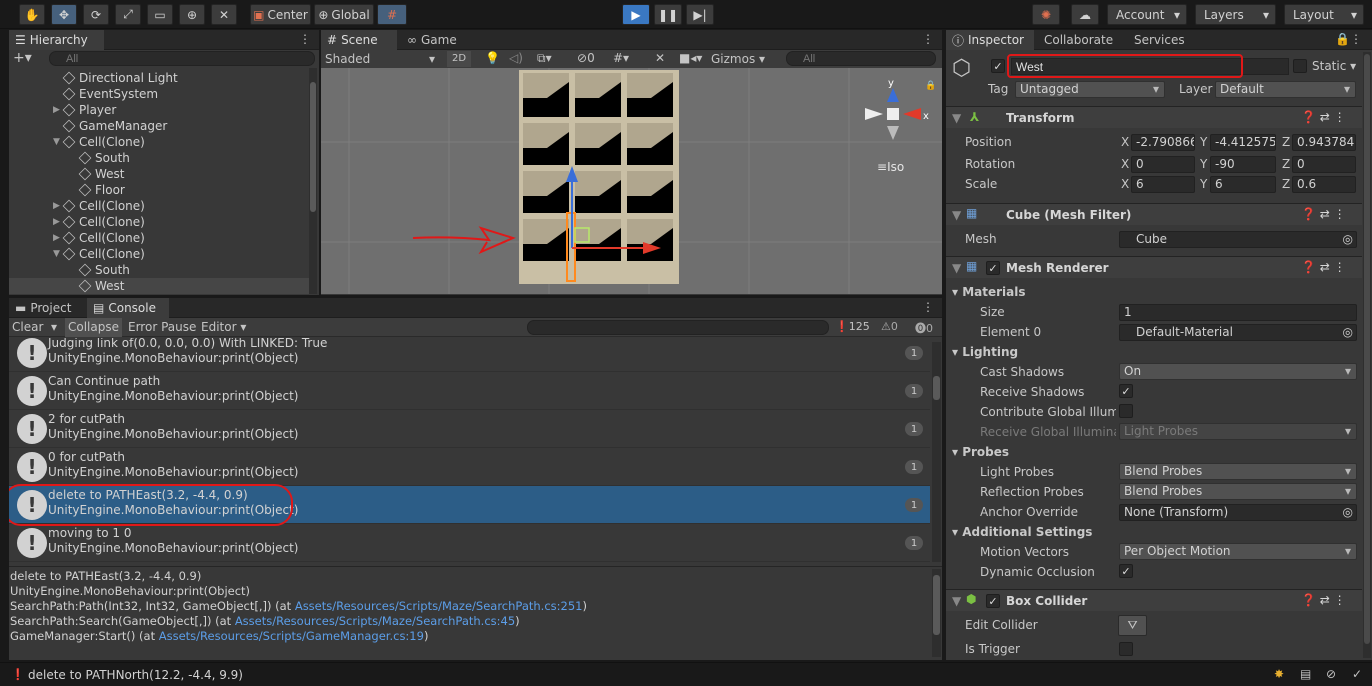  I want to click on rotate-tool-icon: ⟳, so click(96, 14).